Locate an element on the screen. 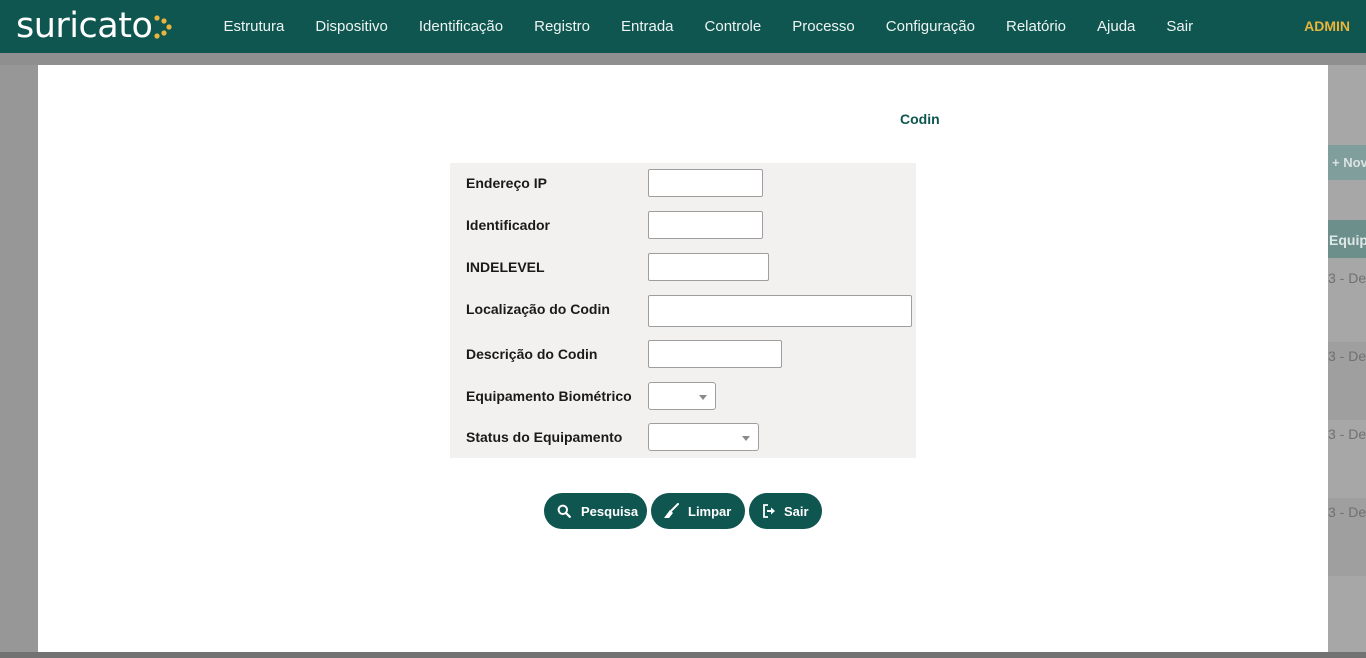 This screenshot has width=1366, height=658. menu-item-estrutura: Estrutura is located at coordinates (254, 26).